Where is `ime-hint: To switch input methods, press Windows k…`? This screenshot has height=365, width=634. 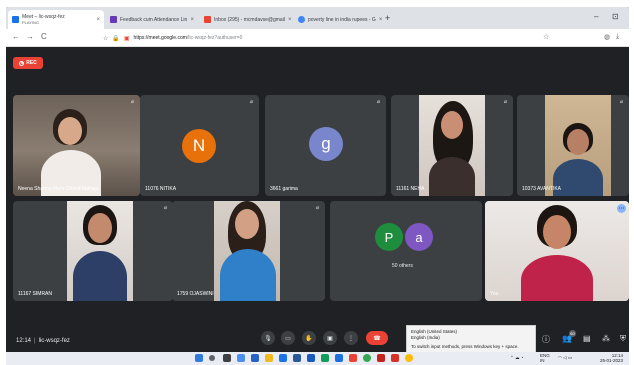 ime-hint: To switch input methods, press Windows k… is located at coordinates (465, 346).